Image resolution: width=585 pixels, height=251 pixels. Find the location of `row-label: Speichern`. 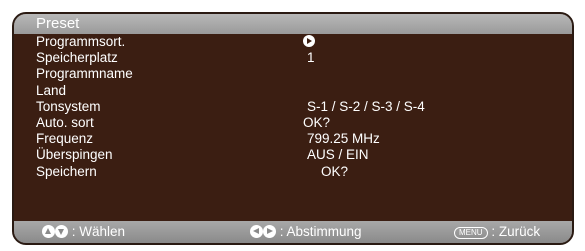

row-label: Speichern is located at coordinates (66, 171).